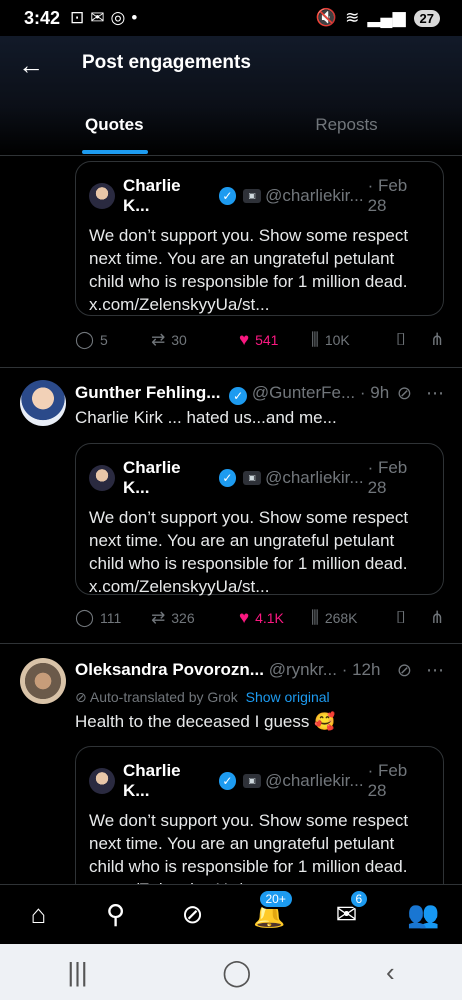  I want to click on status-time: 3:42, so click(42, 17).